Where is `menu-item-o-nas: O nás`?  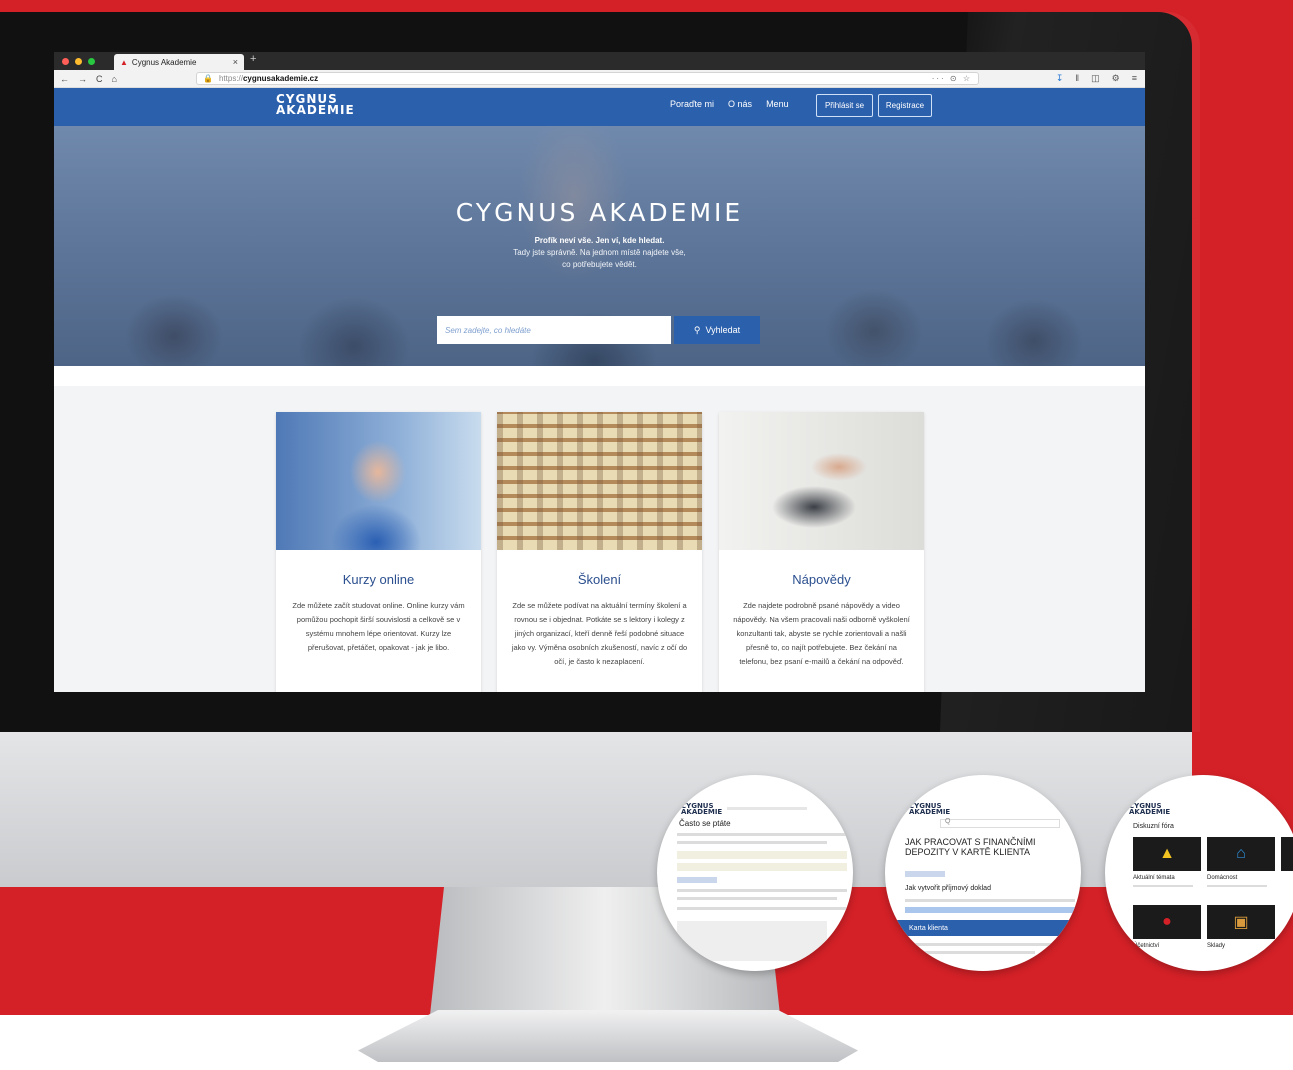
menu-item-o-nas: O nás is located at coordinates (740, 104).